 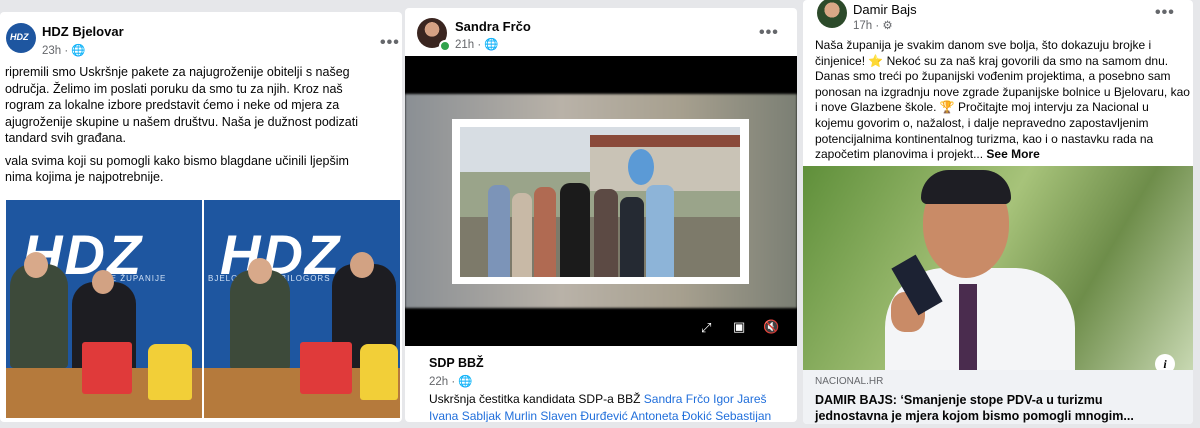 What do you see at coordinates (706, 328) in the screenshot?
I see `fullscreen-icon: ⤢` at bounding box center [706, 328].